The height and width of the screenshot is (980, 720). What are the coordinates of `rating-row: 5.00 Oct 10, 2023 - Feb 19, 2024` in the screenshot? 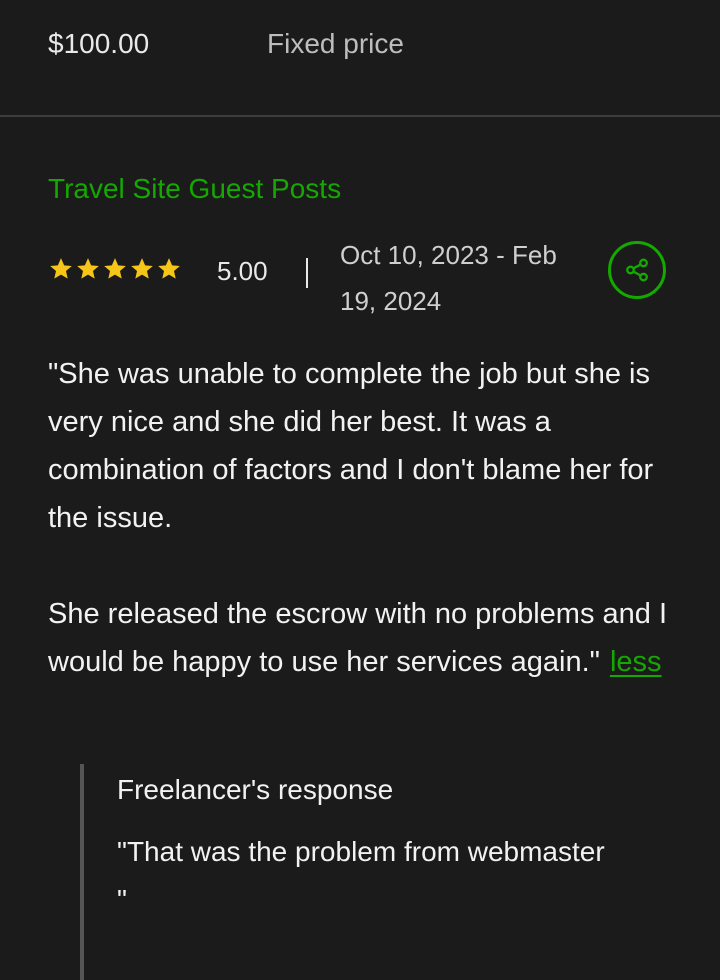 It's located at (360, 274).